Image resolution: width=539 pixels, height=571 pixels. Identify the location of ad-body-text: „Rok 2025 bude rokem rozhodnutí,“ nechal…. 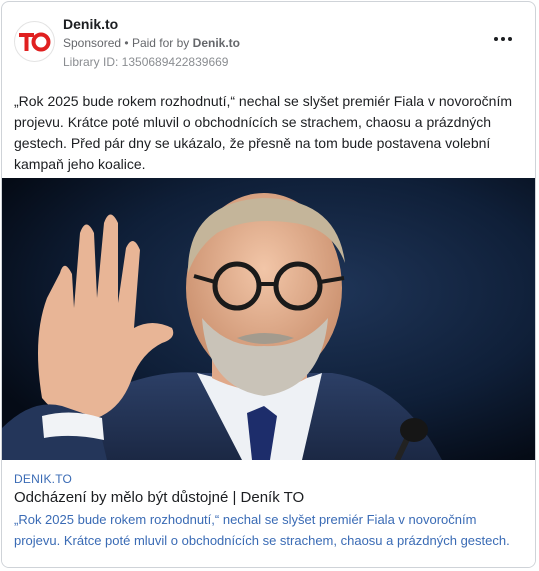
(263, 132).